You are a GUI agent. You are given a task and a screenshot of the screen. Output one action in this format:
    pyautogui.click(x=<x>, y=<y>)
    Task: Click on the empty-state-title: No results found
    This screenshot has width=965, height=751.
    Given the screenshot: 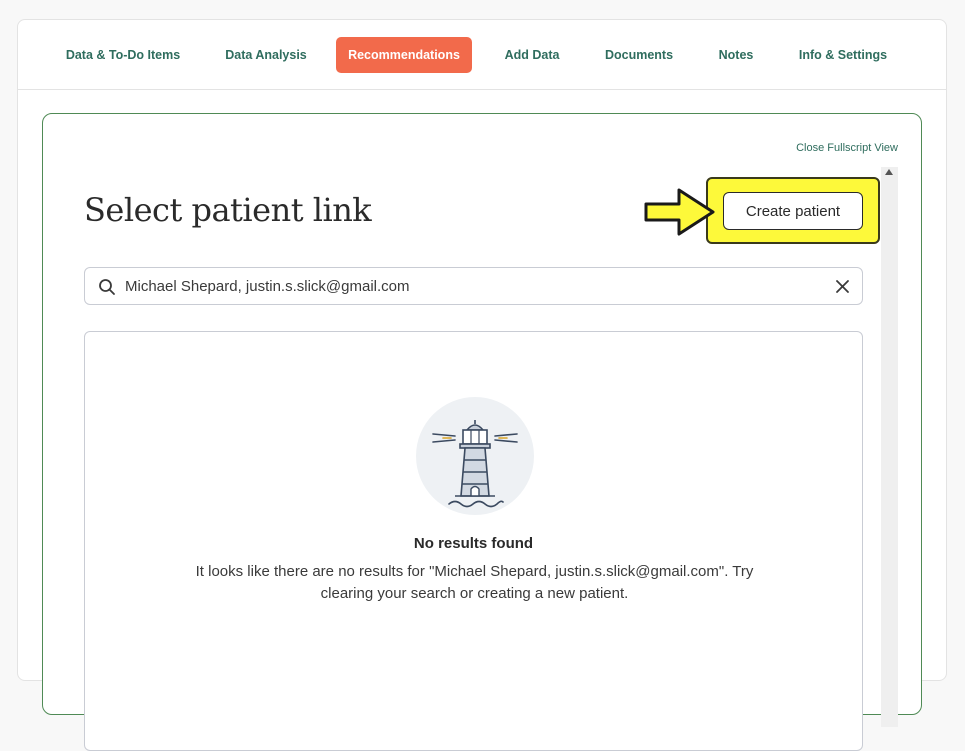 What is the action you would take?
    pyautogui.click(x=473, y=543)
    